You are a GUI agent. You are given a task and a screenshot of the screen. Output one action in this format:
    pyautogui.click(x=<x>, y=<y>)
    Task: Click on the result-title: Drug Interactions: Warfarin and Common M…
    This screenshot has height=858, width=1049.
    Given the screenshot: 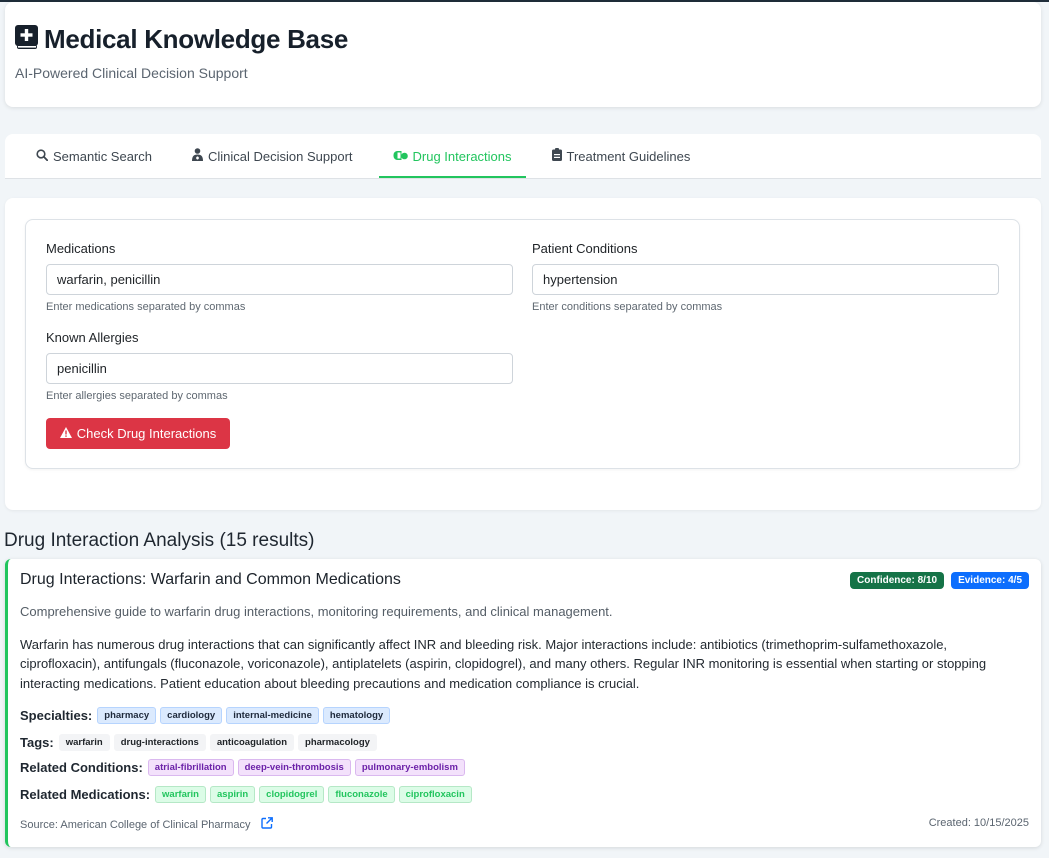 What is the action you would take?
    pyautogui.click(x=210, y=579)
    